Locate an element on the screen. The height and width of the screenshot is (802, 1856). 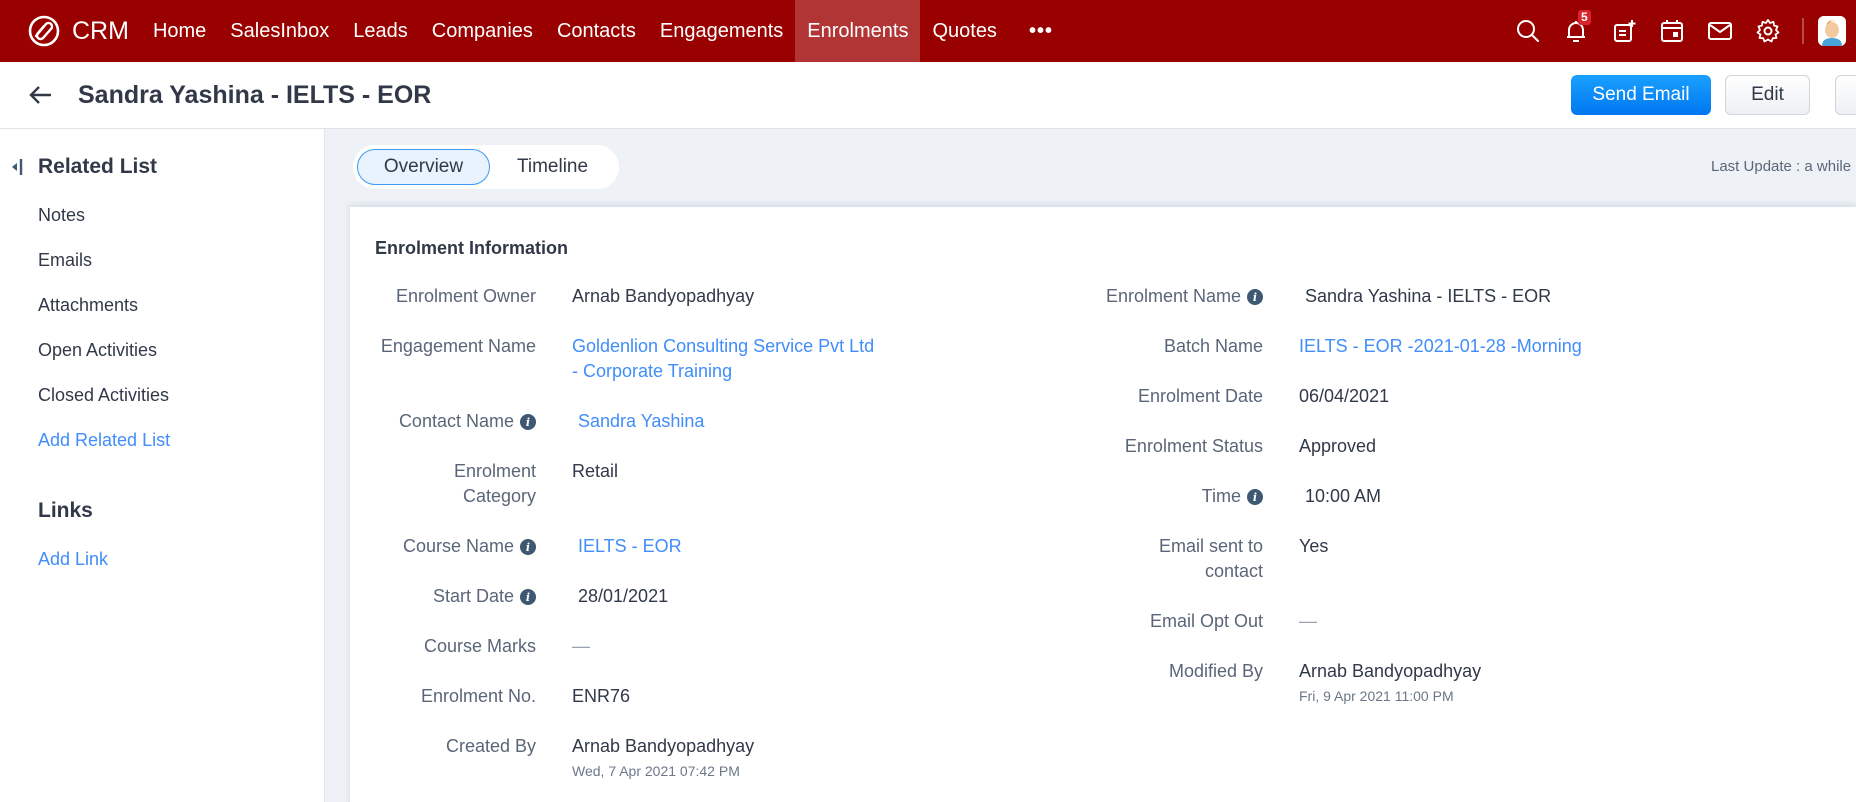
field-value: ENR76 is located at coordinates (601, 696).